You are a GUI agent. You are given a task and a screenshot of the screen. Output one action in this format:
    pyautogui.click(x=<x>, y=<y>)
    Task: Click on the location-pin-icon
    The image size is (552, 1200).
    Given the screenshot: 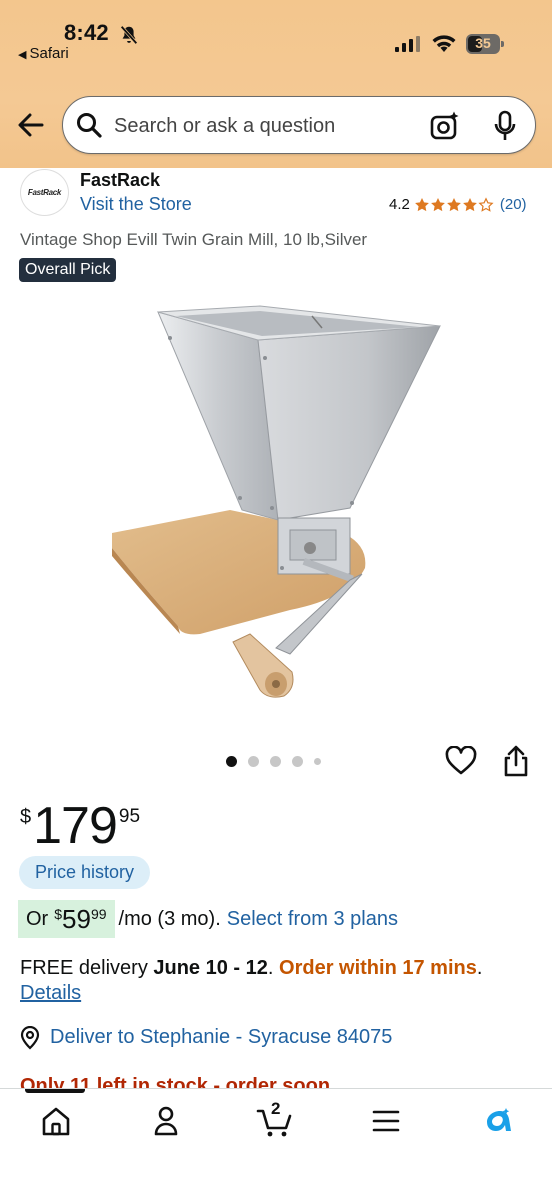 What is the action you would take?
    pyautogui.click(x=30, y=1038)
    